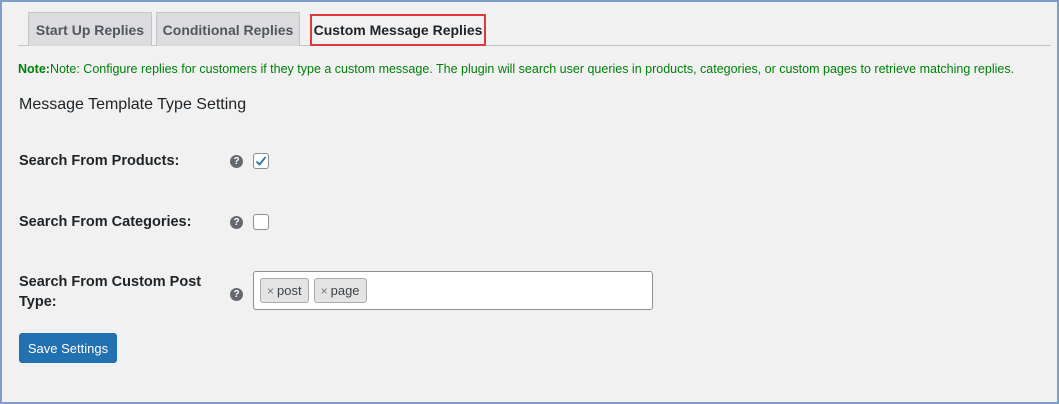 The image size is (1059, 404). I want to click on custom-post-type-select: × post × page, so click(453, 290).